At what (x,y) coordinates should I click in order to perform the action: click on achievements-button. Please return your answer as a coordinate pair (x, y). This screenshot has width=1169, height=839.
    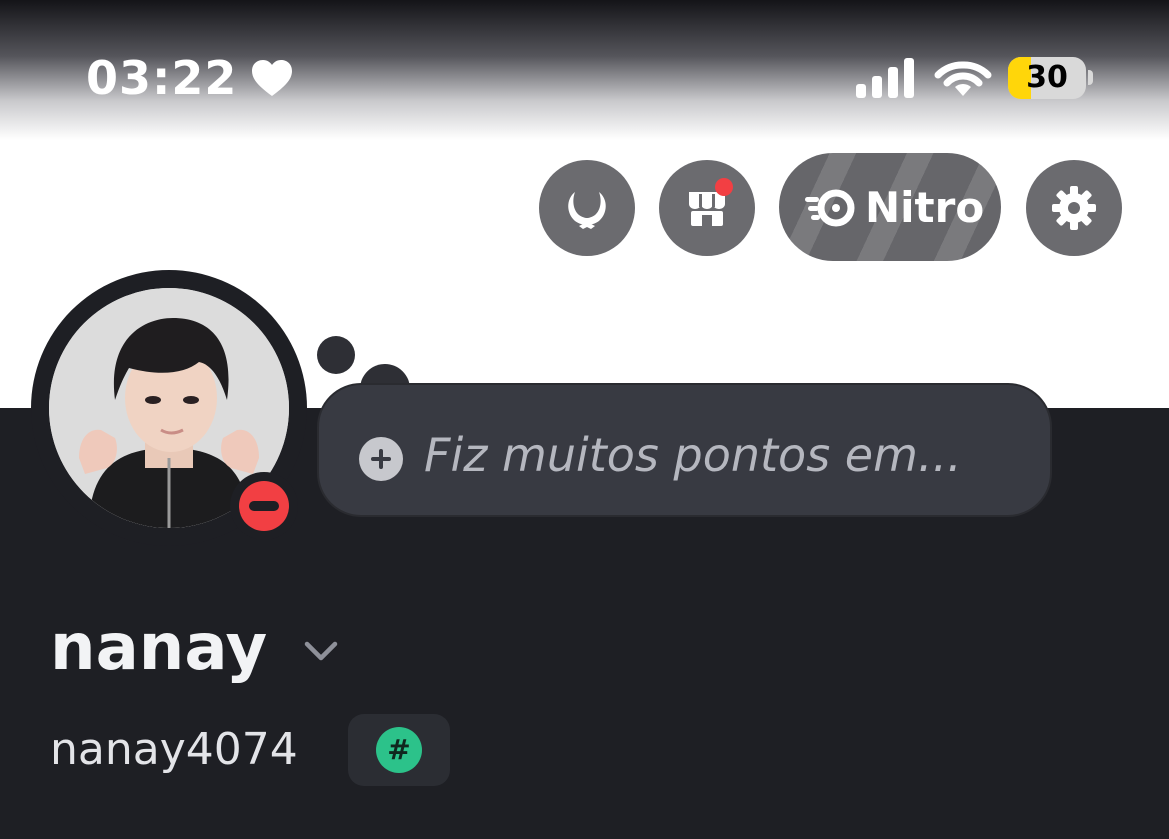
    Looking at the image, I should click on (587, 208).